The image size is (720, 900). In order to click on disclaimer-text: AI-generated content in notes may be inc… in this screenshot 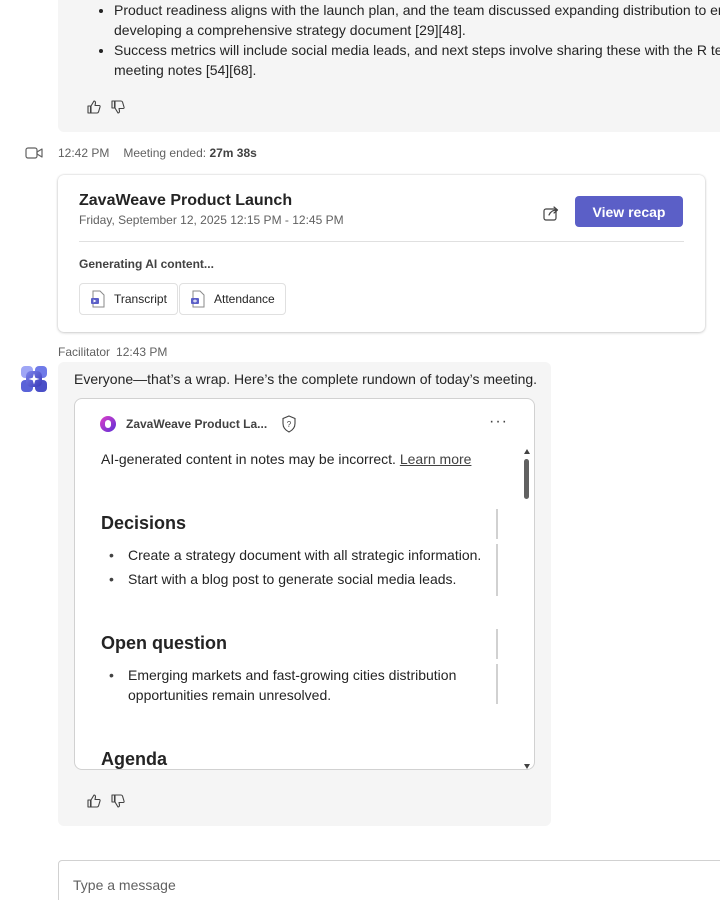, I will do `click(248, 459)`.